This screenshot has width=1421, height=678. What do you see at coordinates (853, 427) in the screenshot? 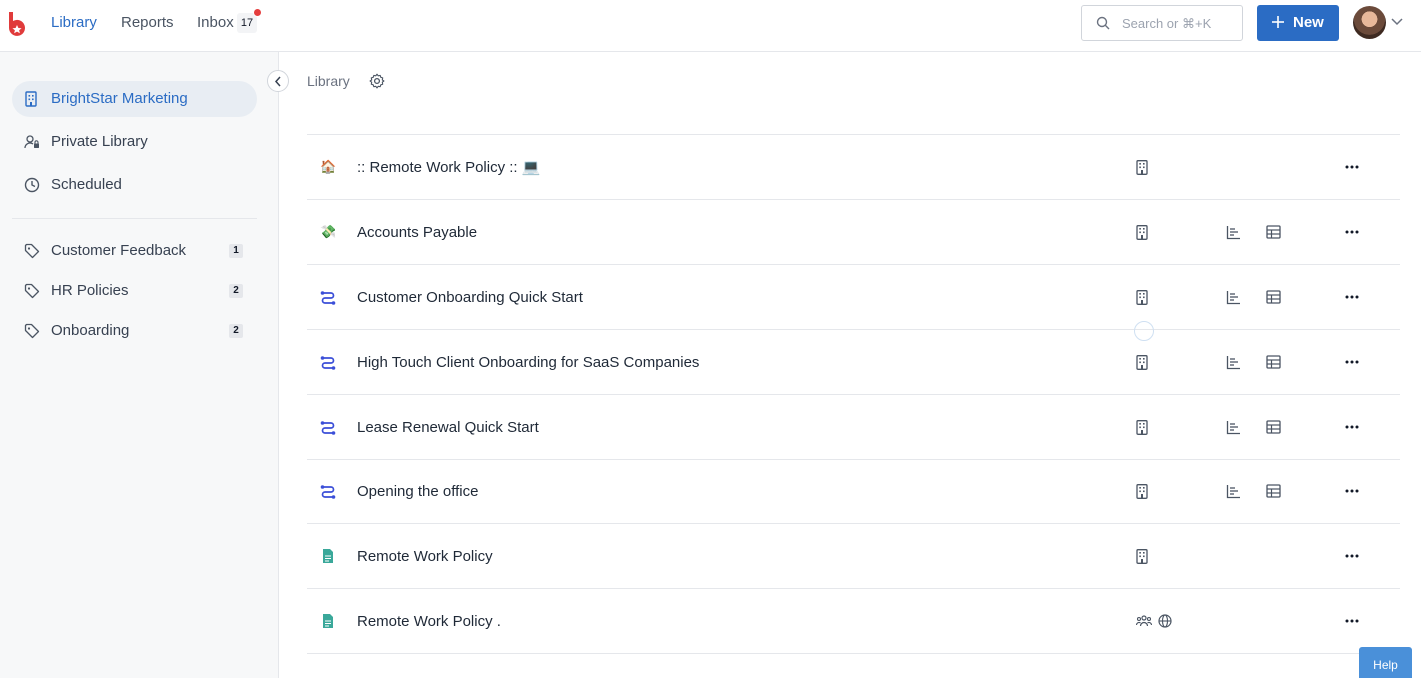
I see `list-item: Lease Renewal Quick Start` at bounding box center [853, 427].